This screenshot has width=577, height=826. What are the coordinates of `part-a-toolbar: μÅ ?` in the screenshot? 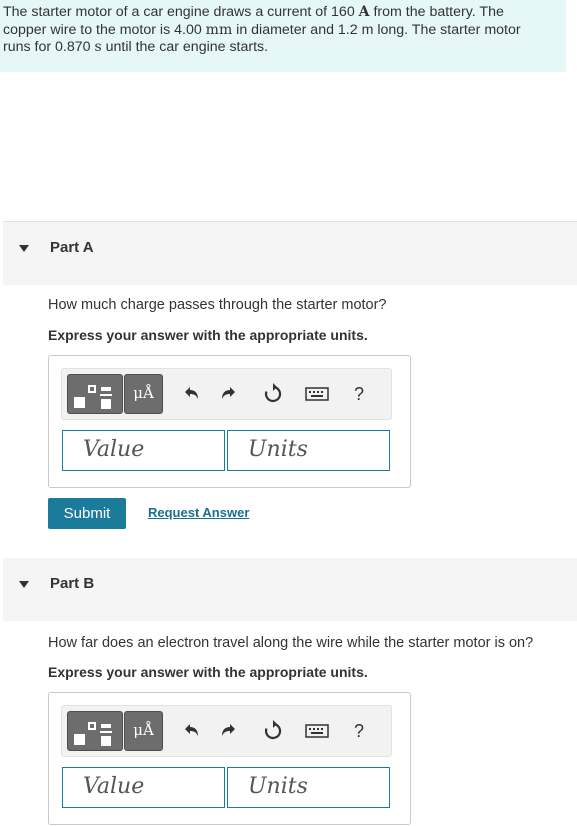 It's located at (226, 394).